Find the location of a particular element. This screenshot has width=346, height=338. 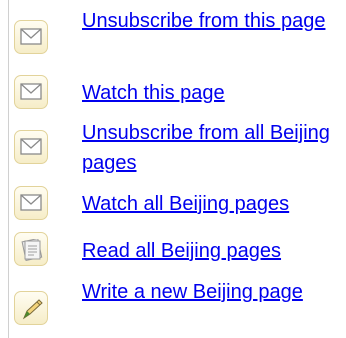

action-read-beijing: Read all Beijing pages is located at coordinates (173, 249).